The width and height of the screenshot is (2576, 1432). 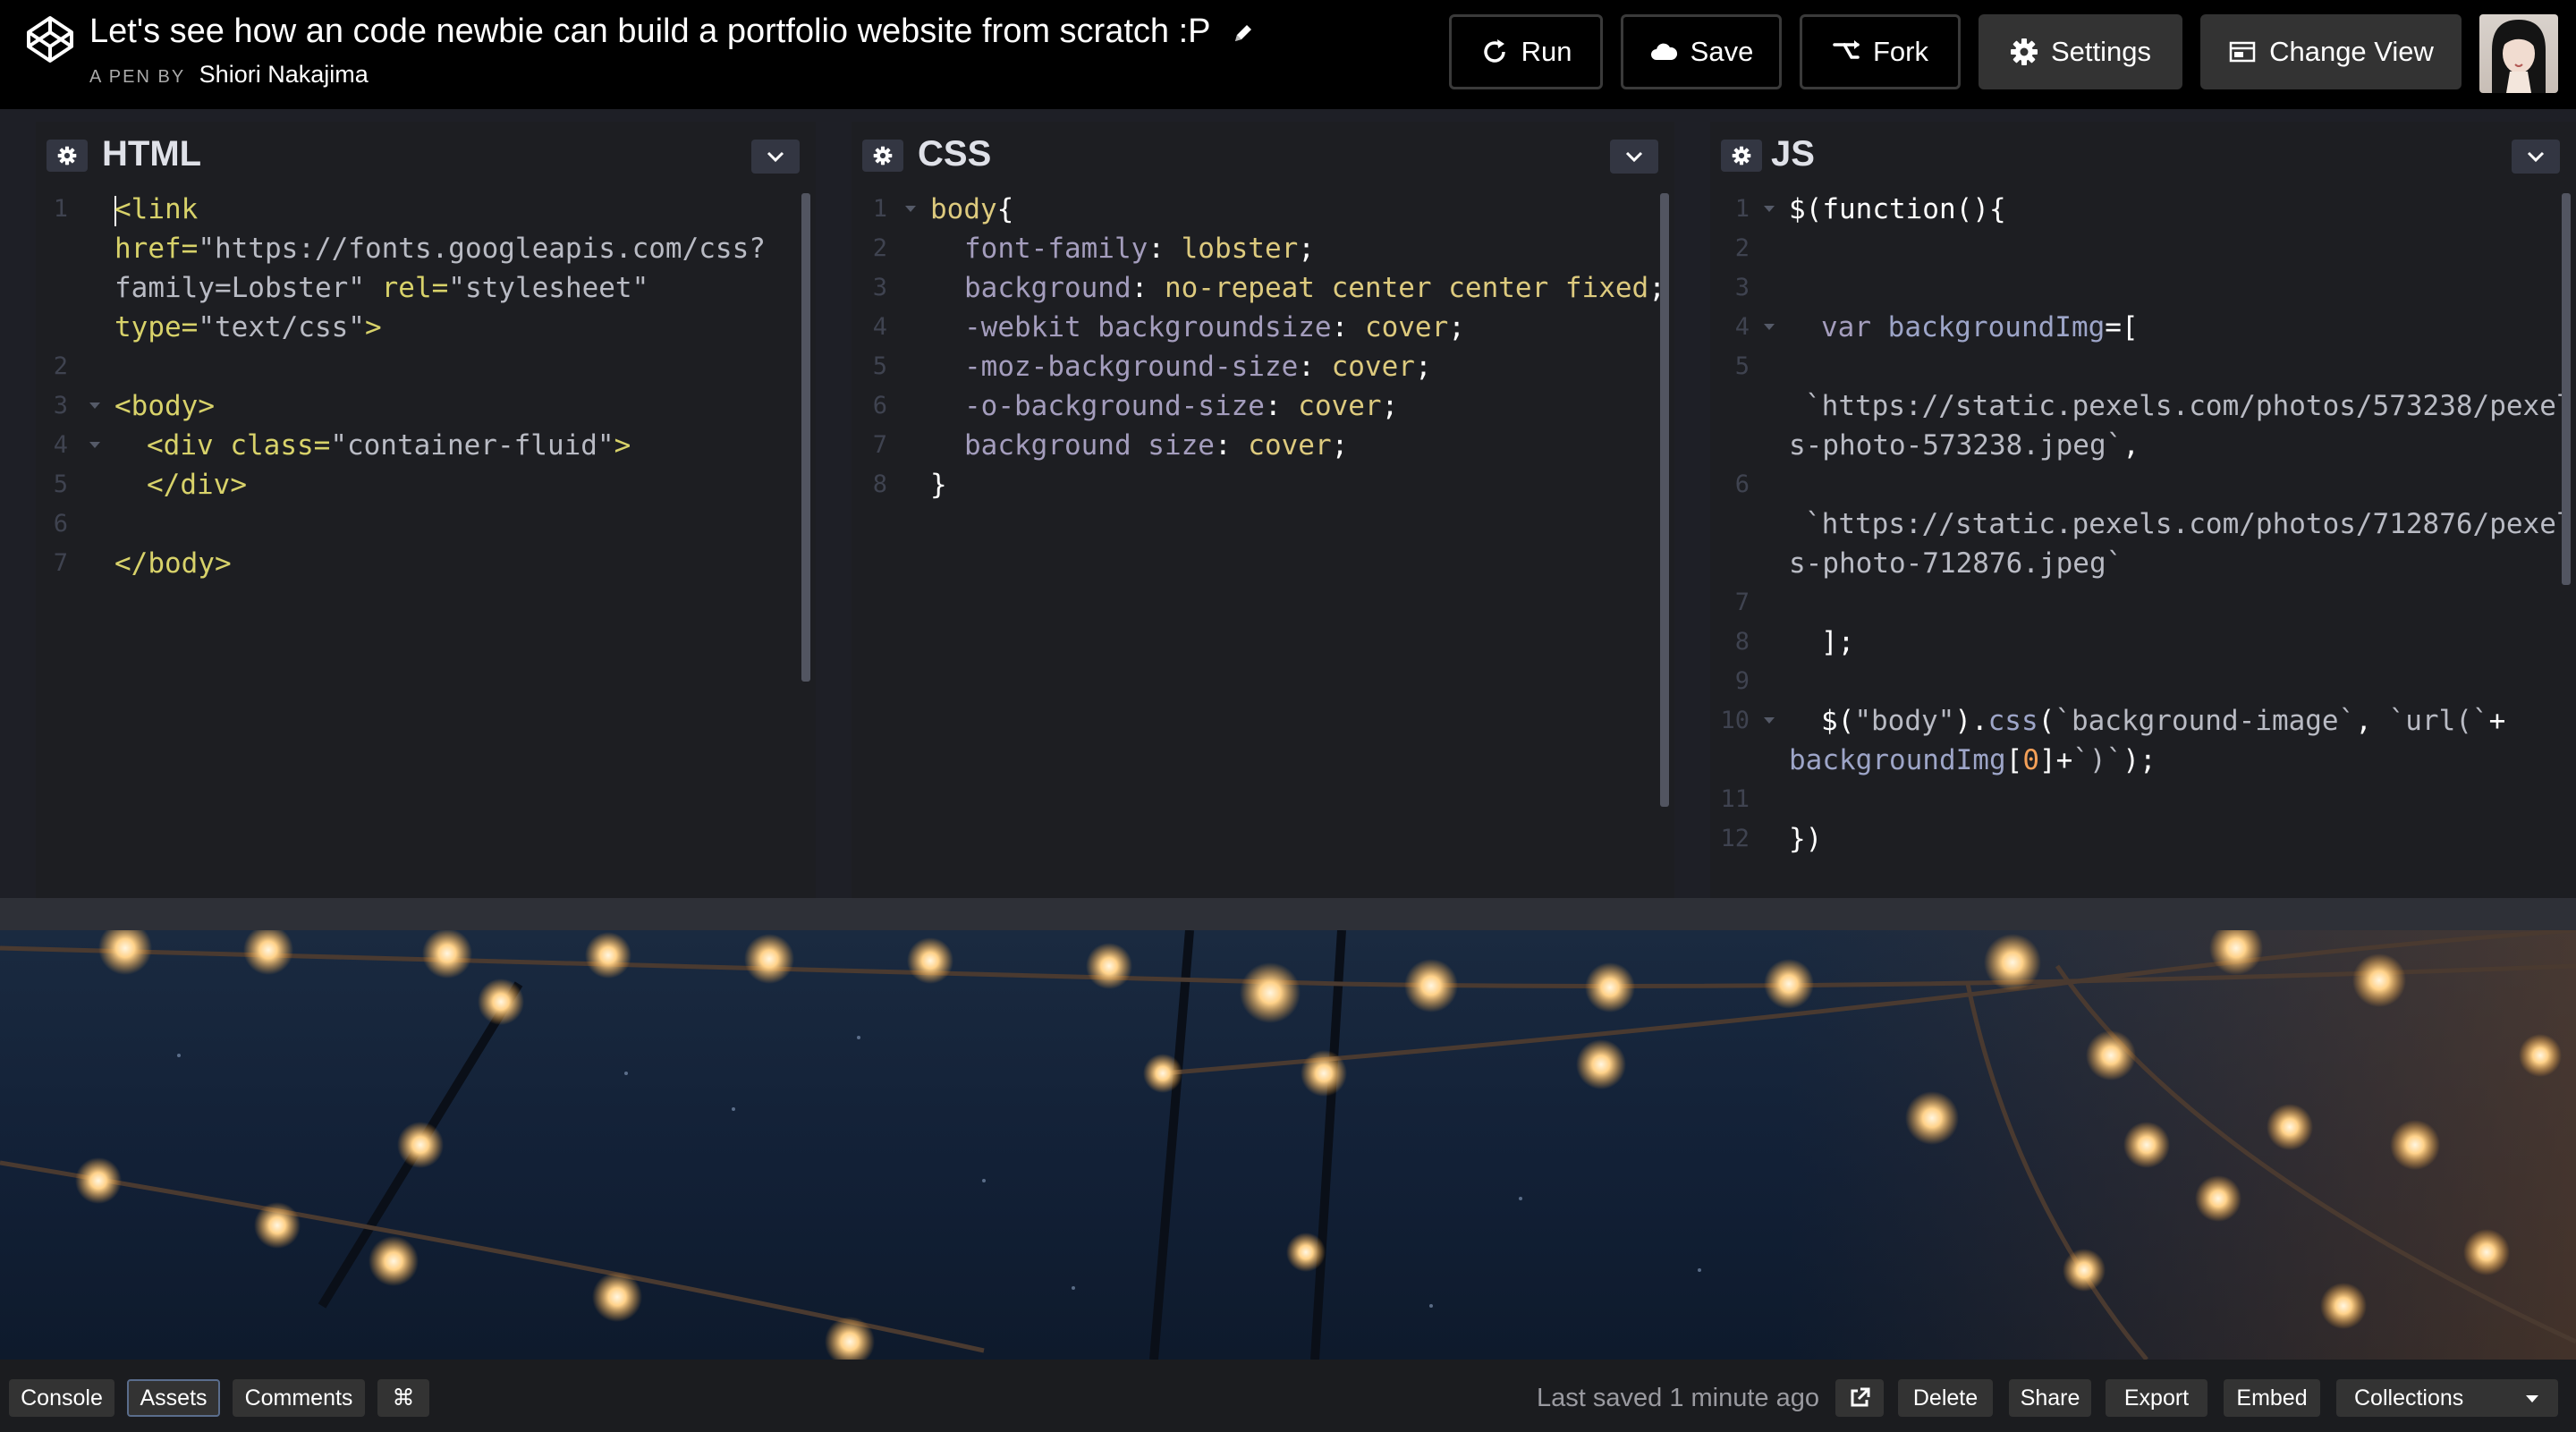 What do you see at coordinates (1494, 51) in the screenshot?
I see `refresh-icon` at bounding box center [1494, 51].